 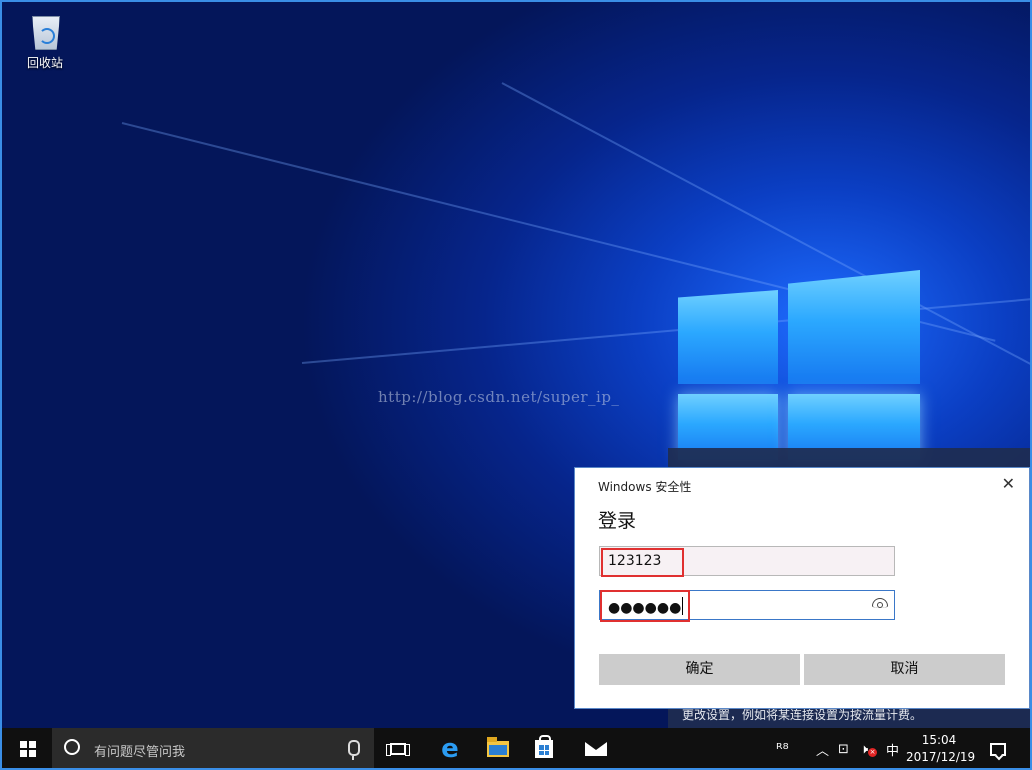 I want to click on recycle-bin-label: 回收站, so click(x=44, y=63).